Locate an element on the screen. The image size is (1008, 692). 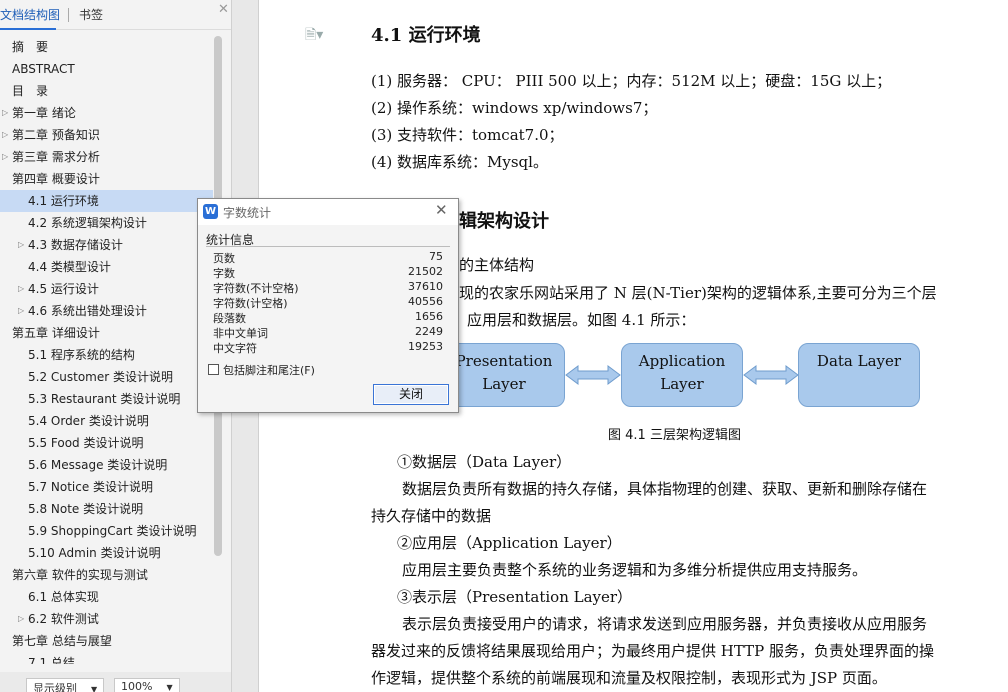
stat-value: 40556 is located at coordinates (425, 301).